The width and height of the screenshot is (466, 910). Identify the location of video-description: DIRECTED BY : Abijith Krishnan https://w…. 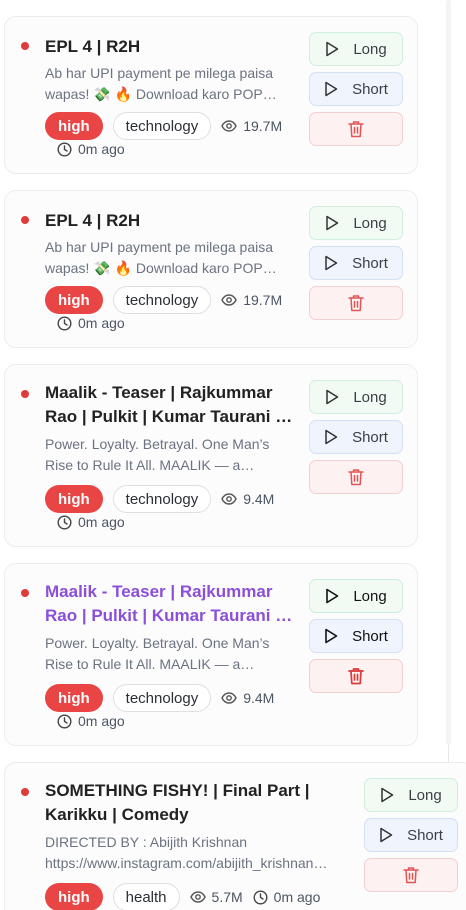
(186, 852).